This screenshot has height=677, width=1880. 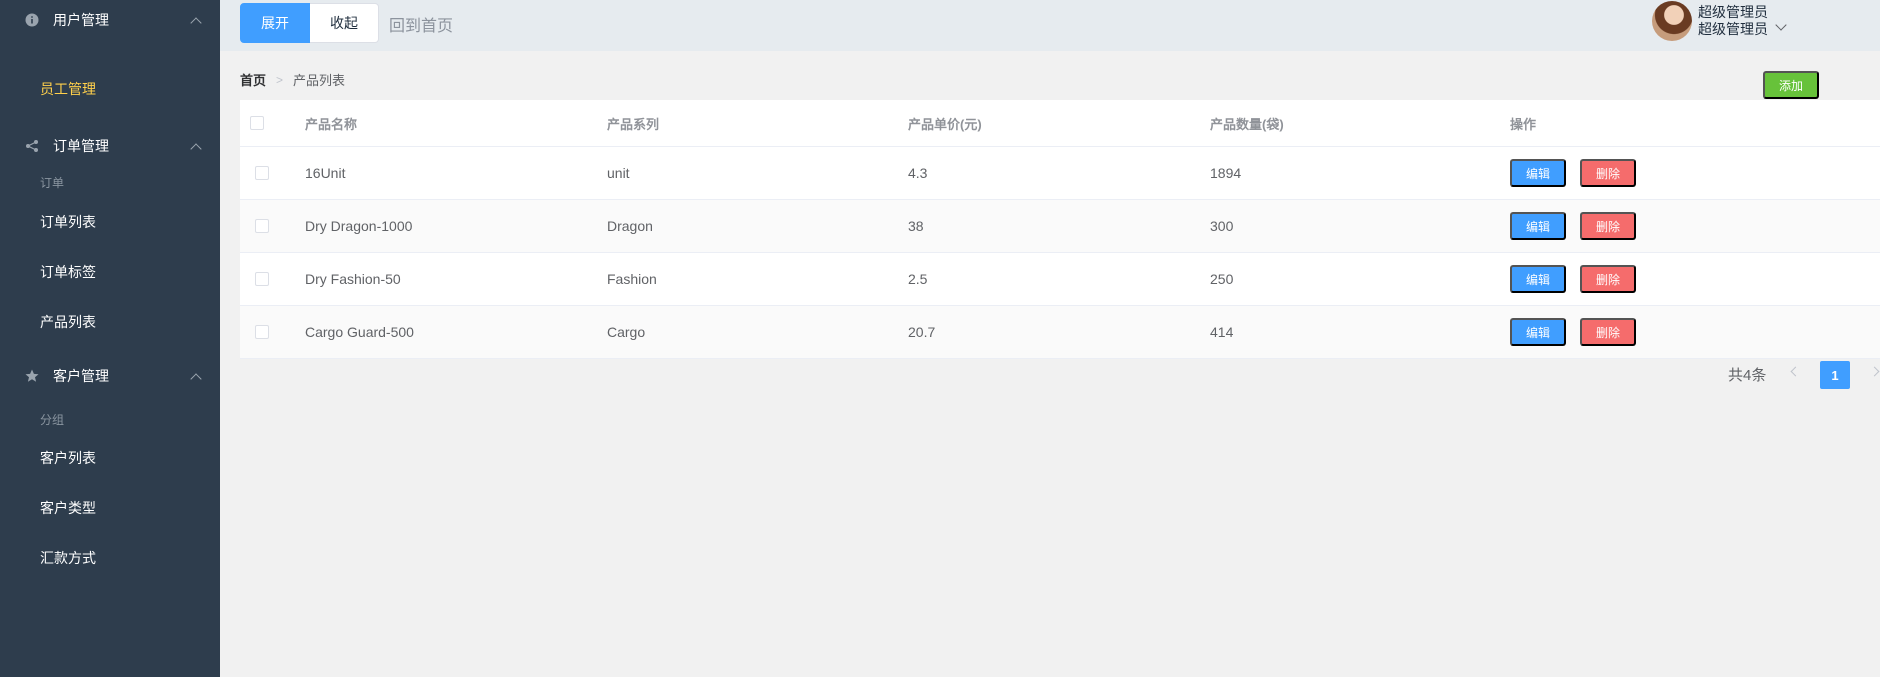 I want to click on breadcrumb-home: 首页, so click(x=253, y=79).